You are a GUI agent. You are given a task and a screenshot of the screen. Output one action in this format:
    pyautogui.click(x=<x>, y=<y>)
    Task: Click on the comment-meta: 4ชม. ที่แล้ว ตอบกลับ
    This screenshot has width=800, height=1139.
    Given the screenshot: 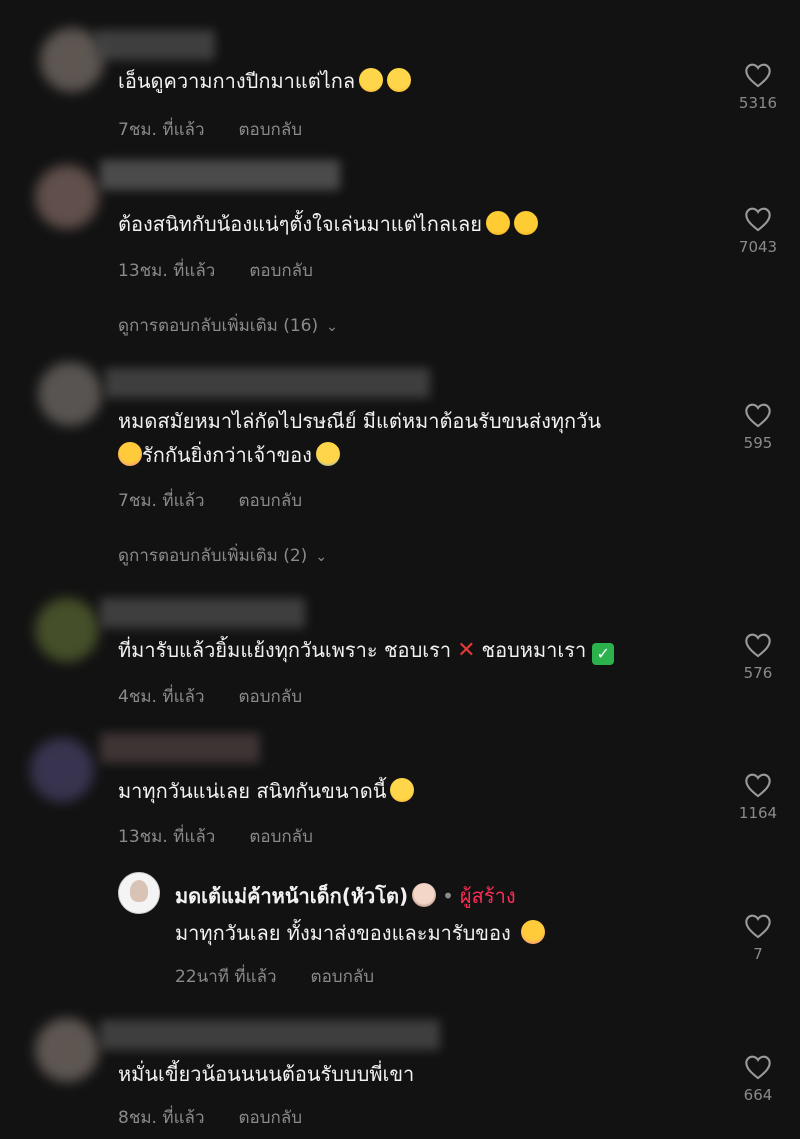 What is the action you would take?
    pyautogui.click(x=210, y=696)
    